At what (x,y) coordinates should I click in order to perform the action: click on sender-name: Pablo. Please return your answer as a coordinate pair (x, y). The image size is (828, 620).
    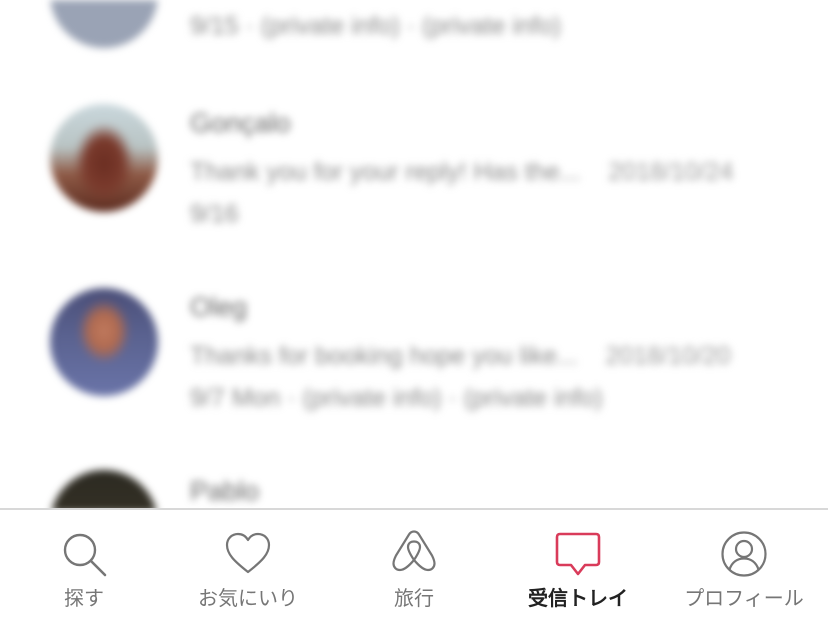
    Looking at the image, I should click on (225, 491).